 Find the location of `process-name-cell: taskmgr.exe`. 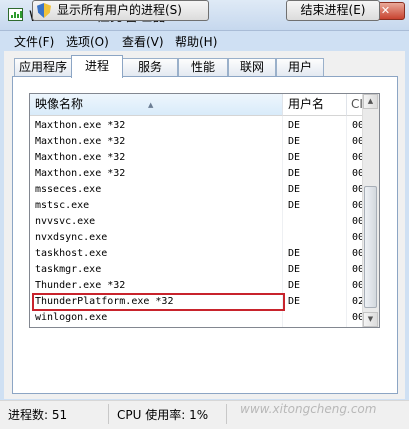

process-name-cell: taskmgr.exe is located at coordinates (68, 269).